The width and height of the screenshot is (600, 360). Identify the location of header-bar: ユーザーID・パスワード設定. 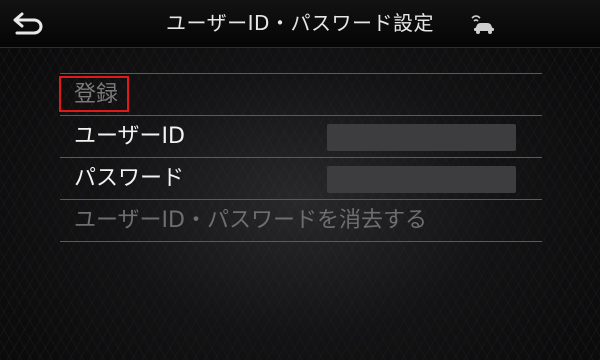
(300, 24).